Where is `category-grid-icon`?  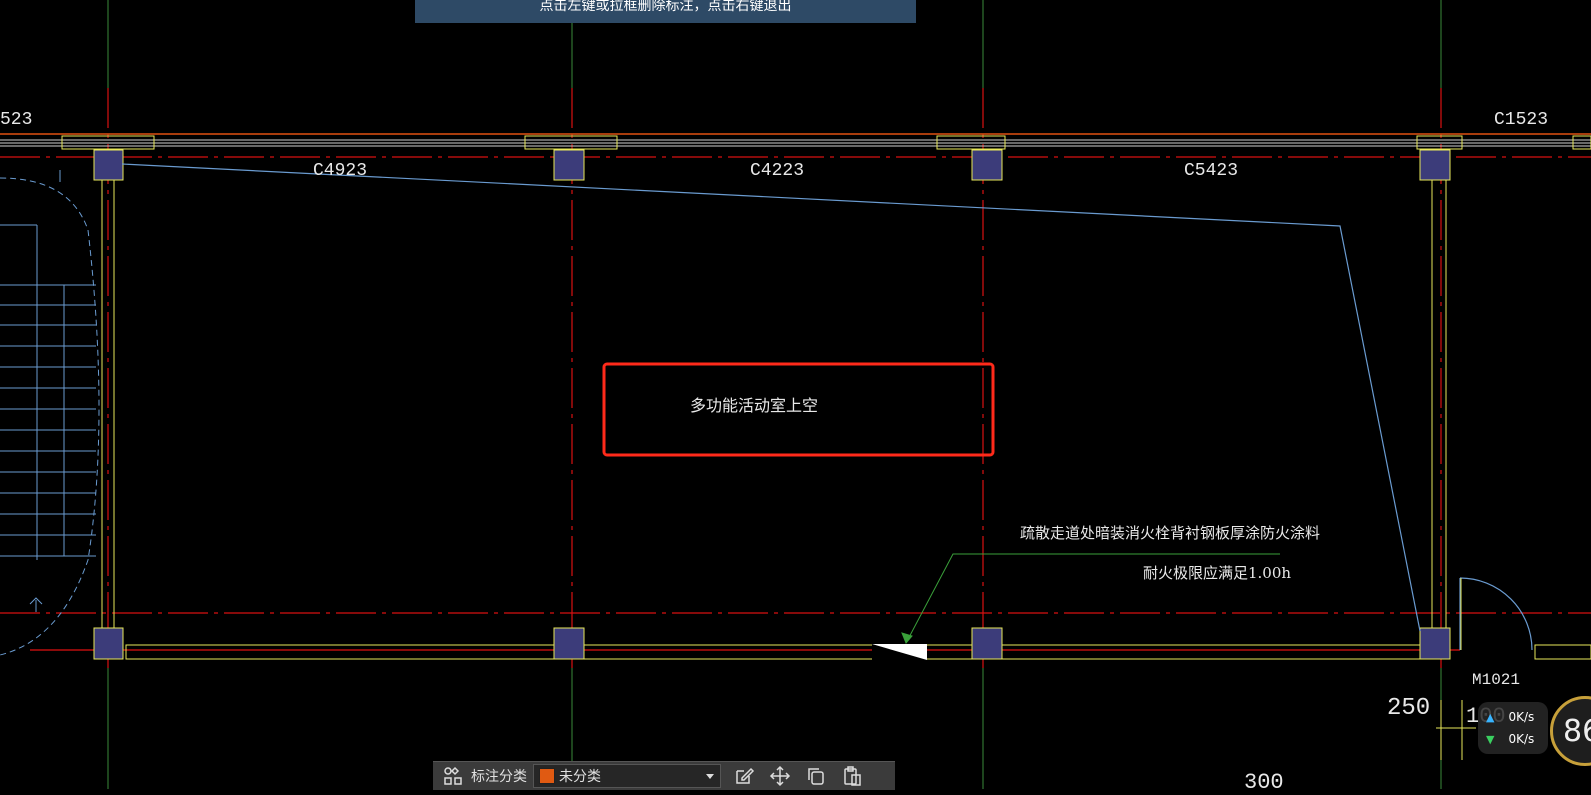 category-grid-icon is located at coordinates (453, 776).